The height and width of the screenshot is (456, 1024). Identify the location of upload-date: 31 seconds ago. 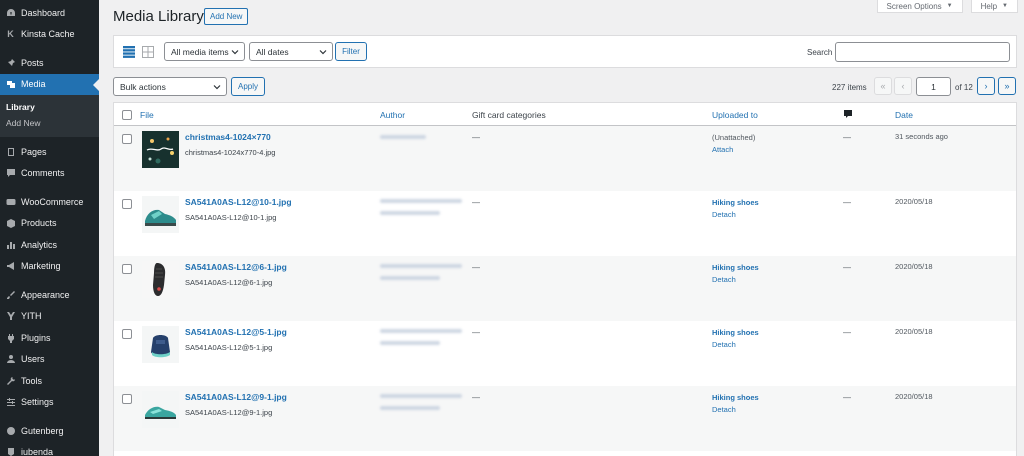
(921, 136).